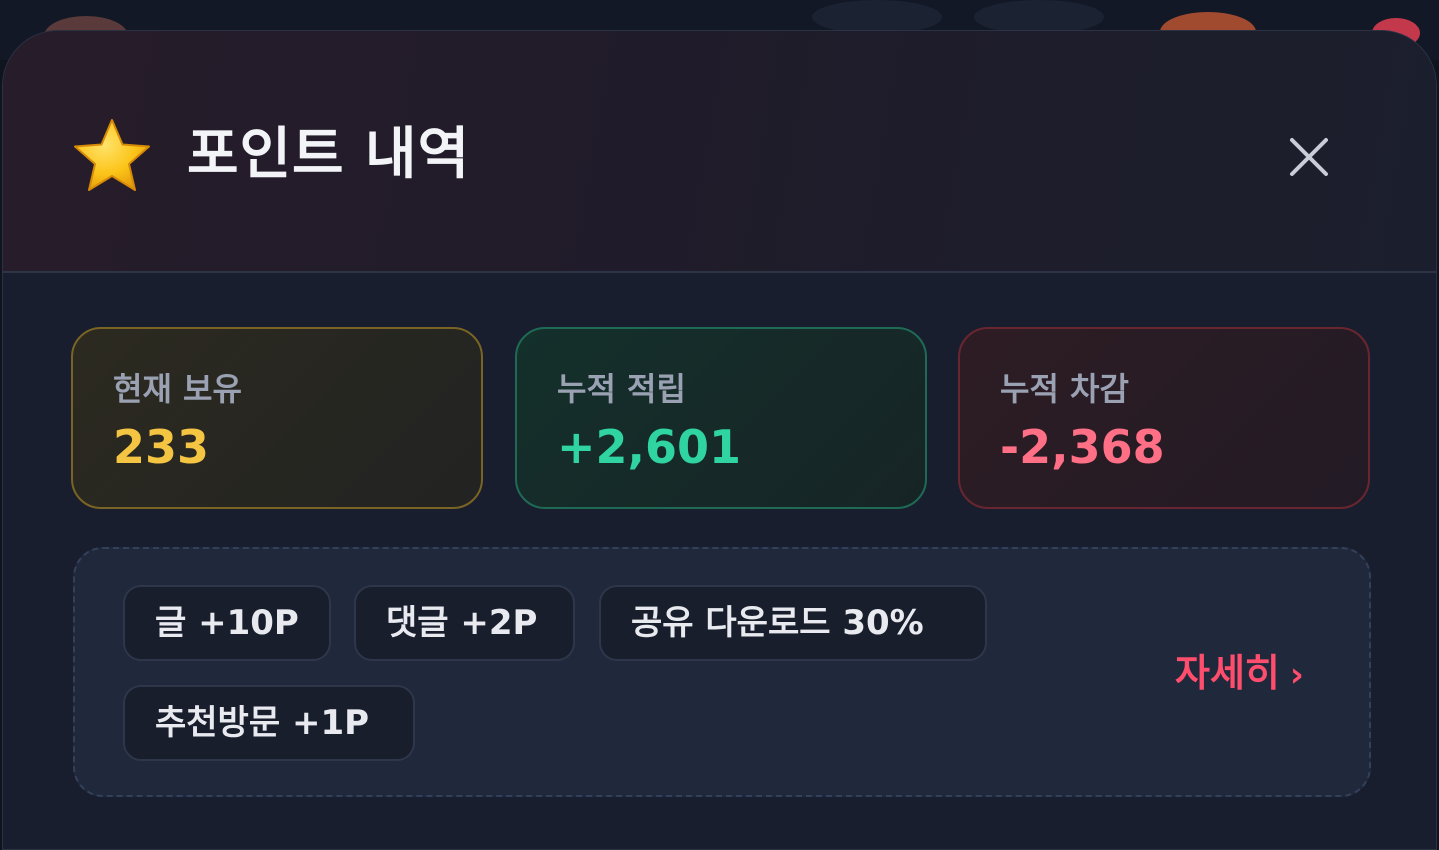  I want to click on stat-value-earned: +2,601, so click(649, 447).